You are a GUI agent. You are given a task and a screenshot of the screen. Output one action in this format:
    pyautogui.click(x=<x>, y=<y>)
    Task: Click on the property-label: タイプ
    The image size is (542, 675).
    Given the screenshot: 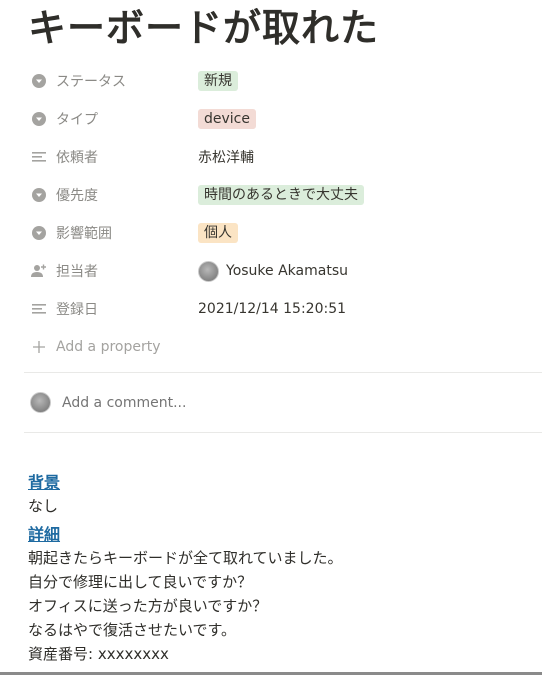 What is the action you would take?
    pyautogui.click(x=77, y=120)
    